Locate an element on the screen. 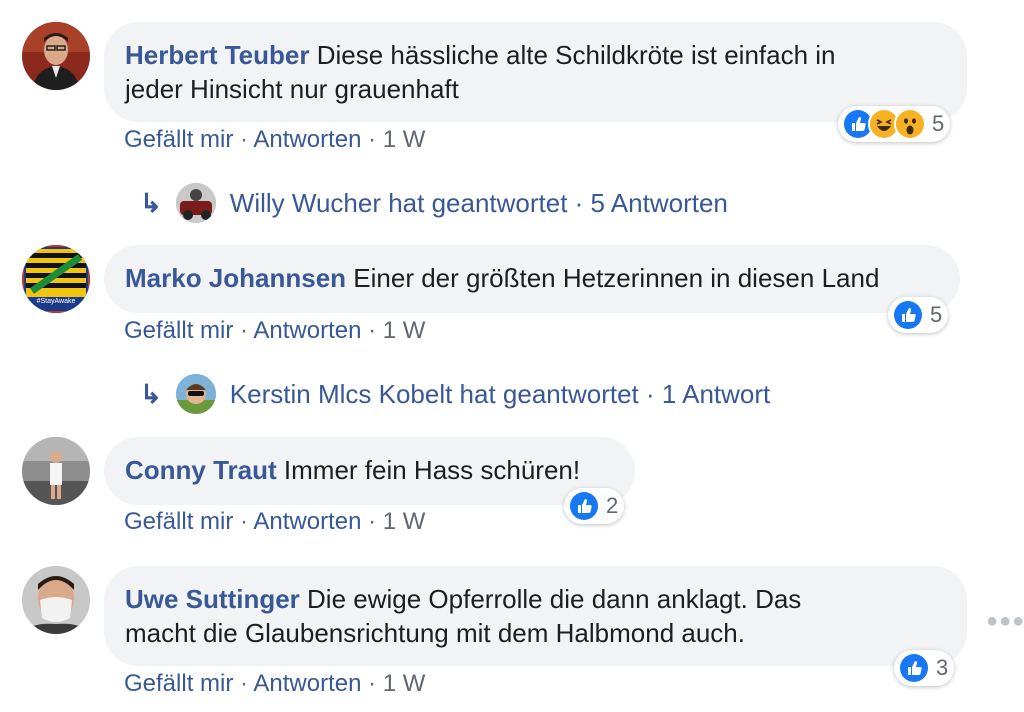 This screenshot has height=712, width=1024. comment-text-line2: jeder Hinsicht nur grauenhaft is located at coordinates (292, 89).